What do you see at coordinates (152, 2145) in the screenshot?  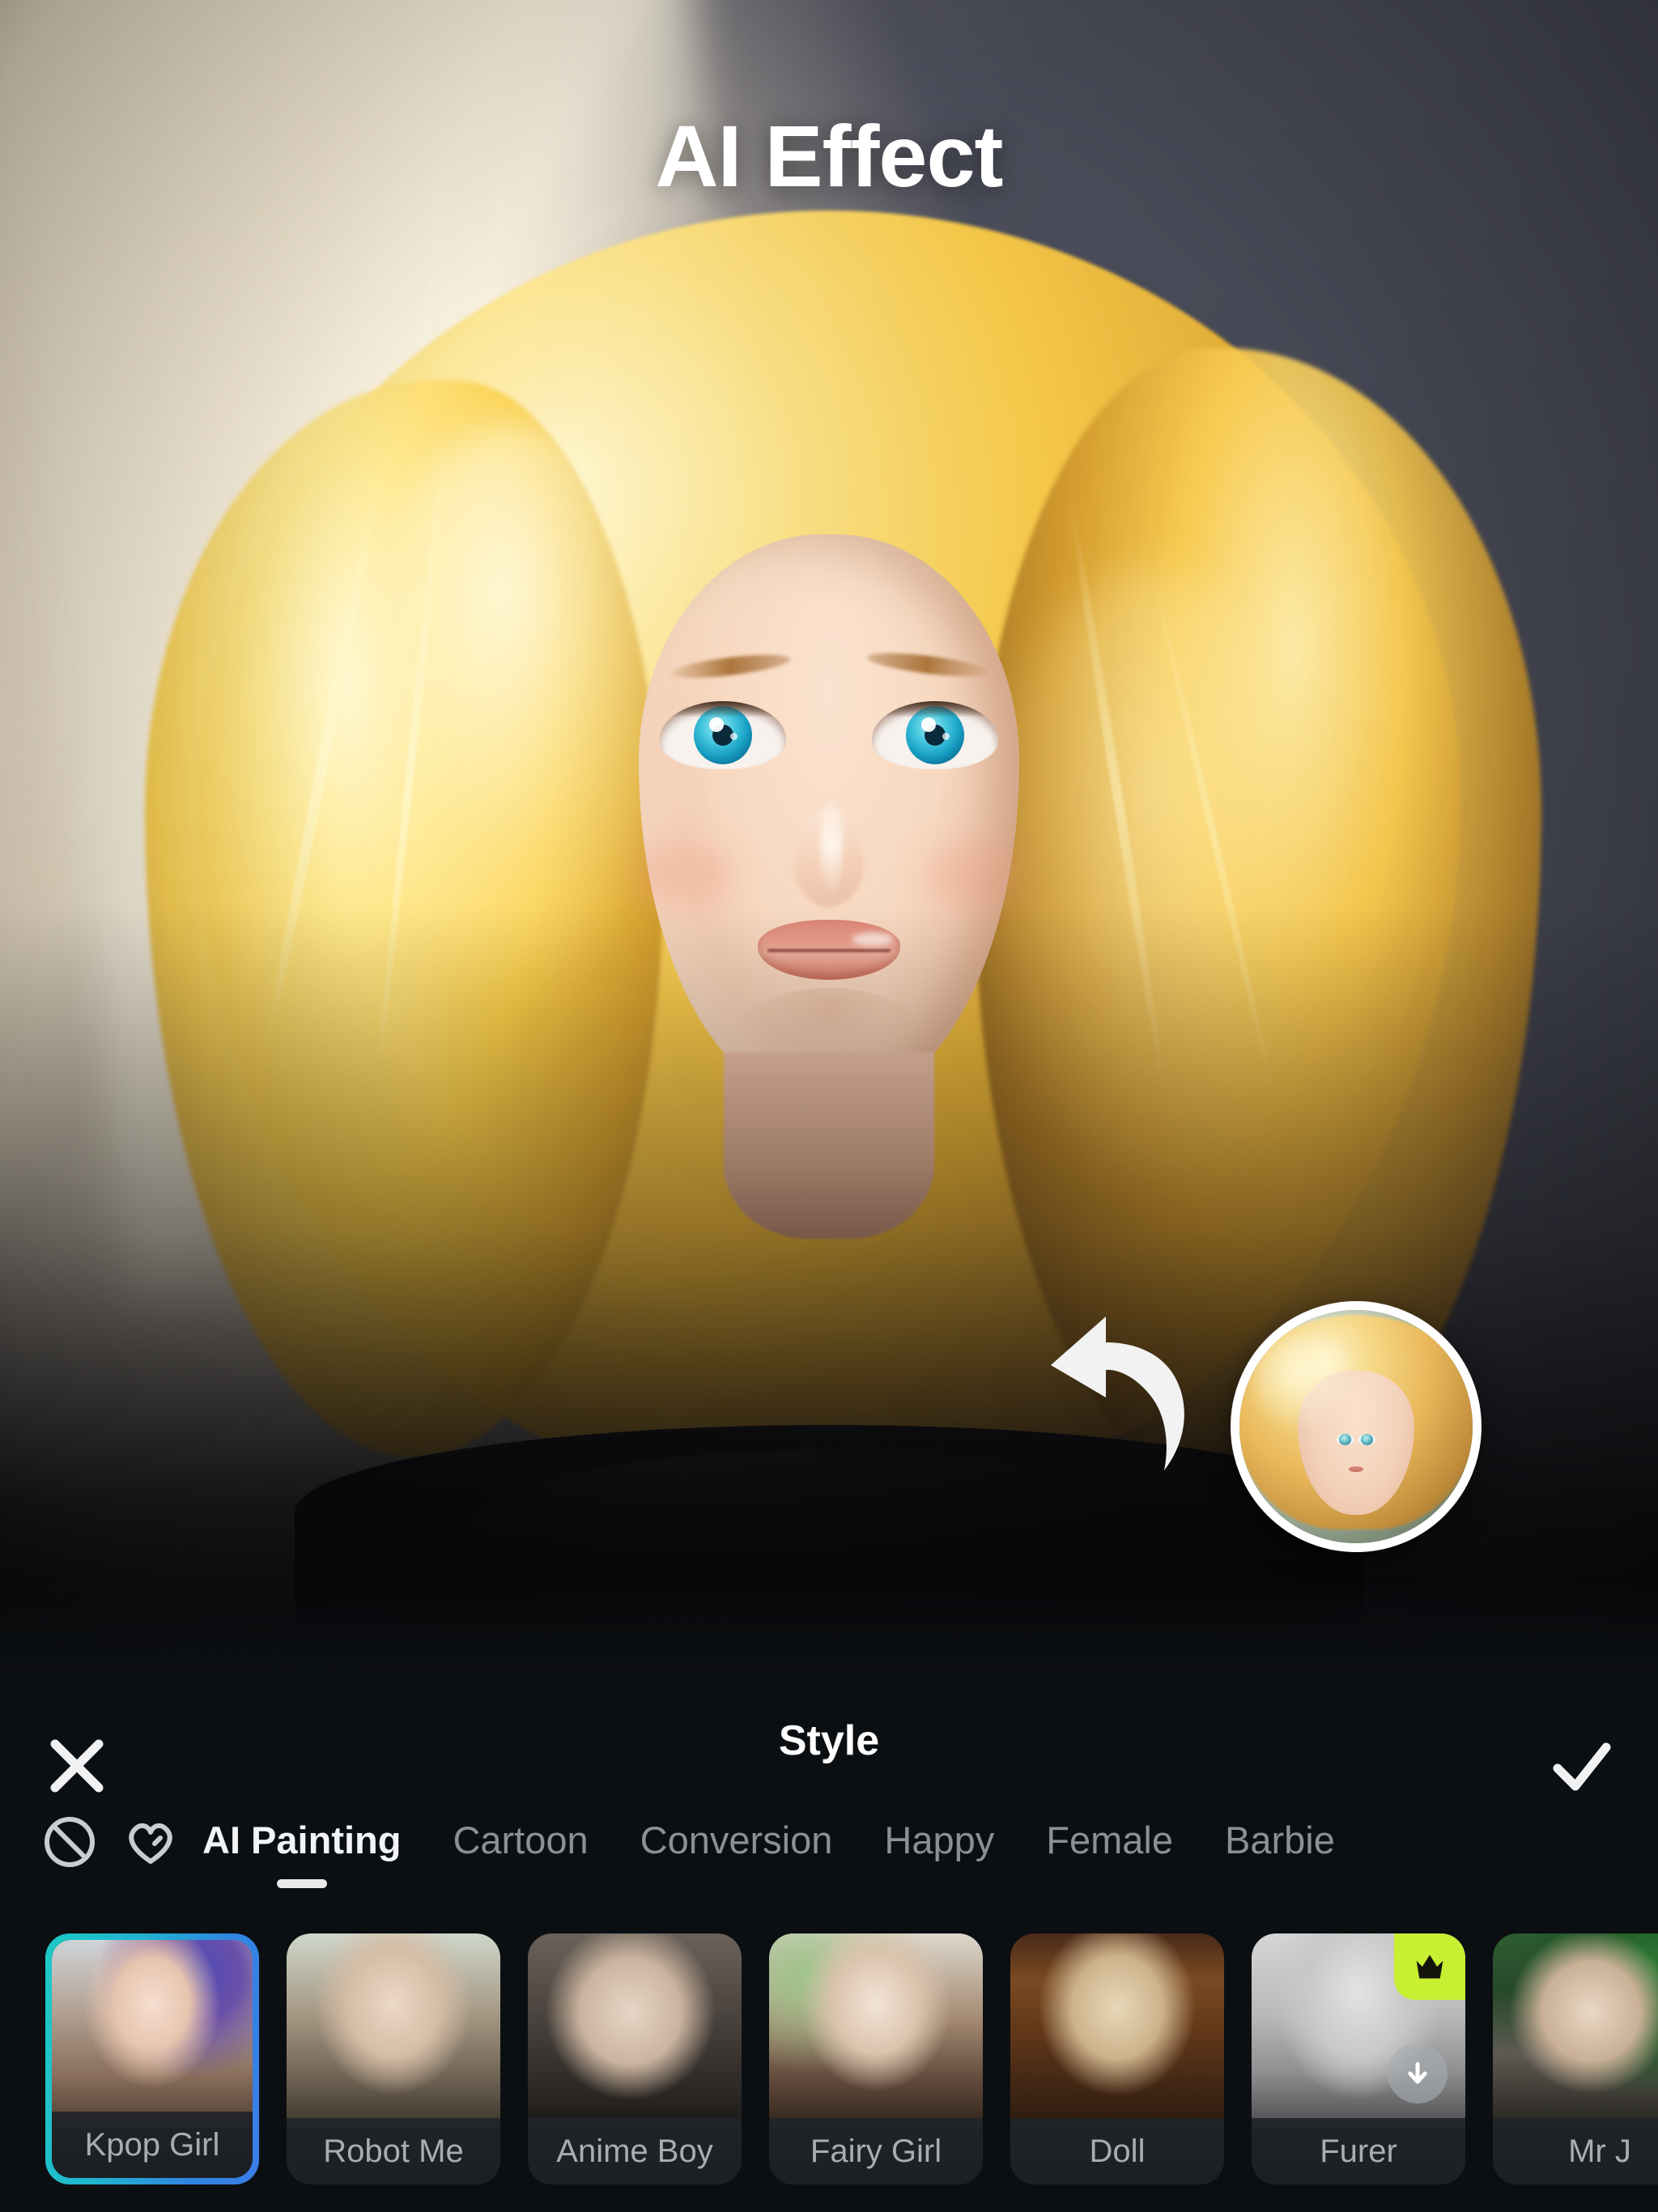 I see `style-item-label: Kpop Girl` at bounding box center [152, 2145].